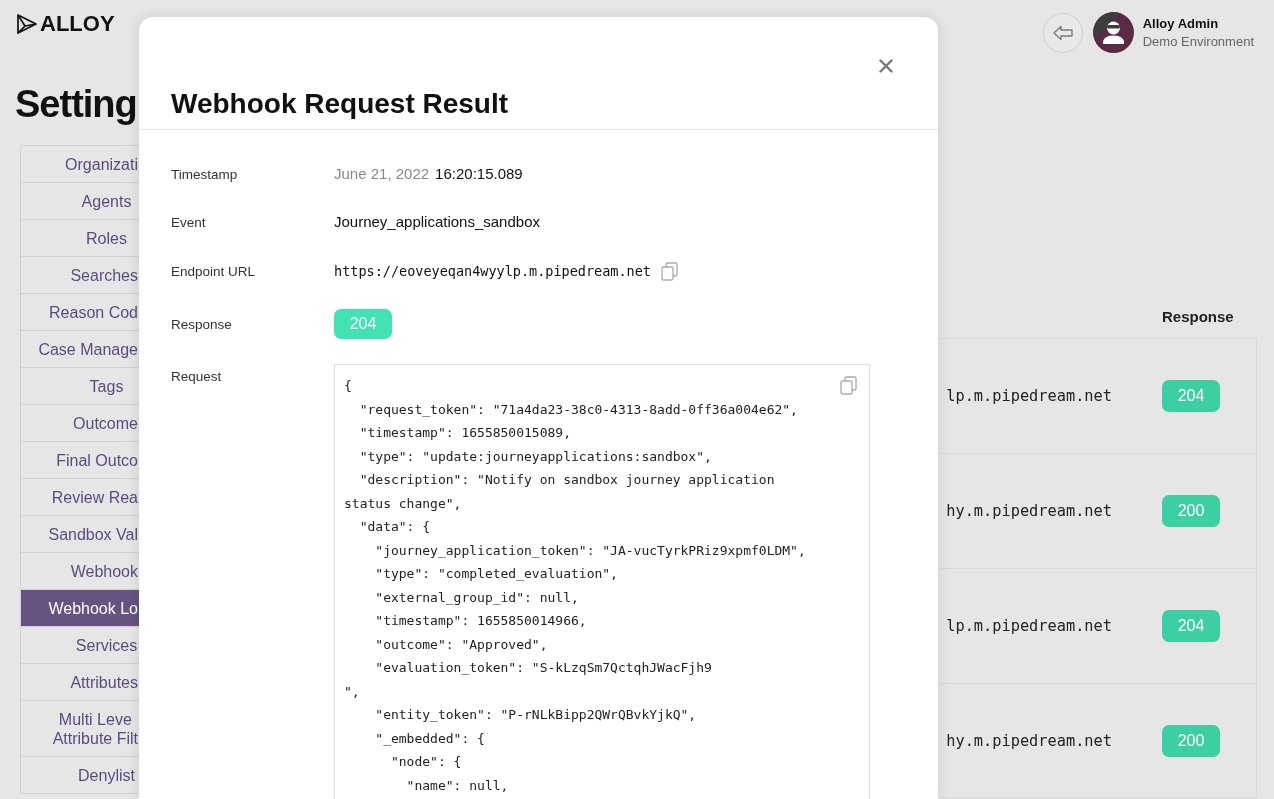 This screenshot has height=799, width=1274. What do you see at coordinates (886, 66) in the screenshot?
I see `close-icon` at bounding box center [886, 66].